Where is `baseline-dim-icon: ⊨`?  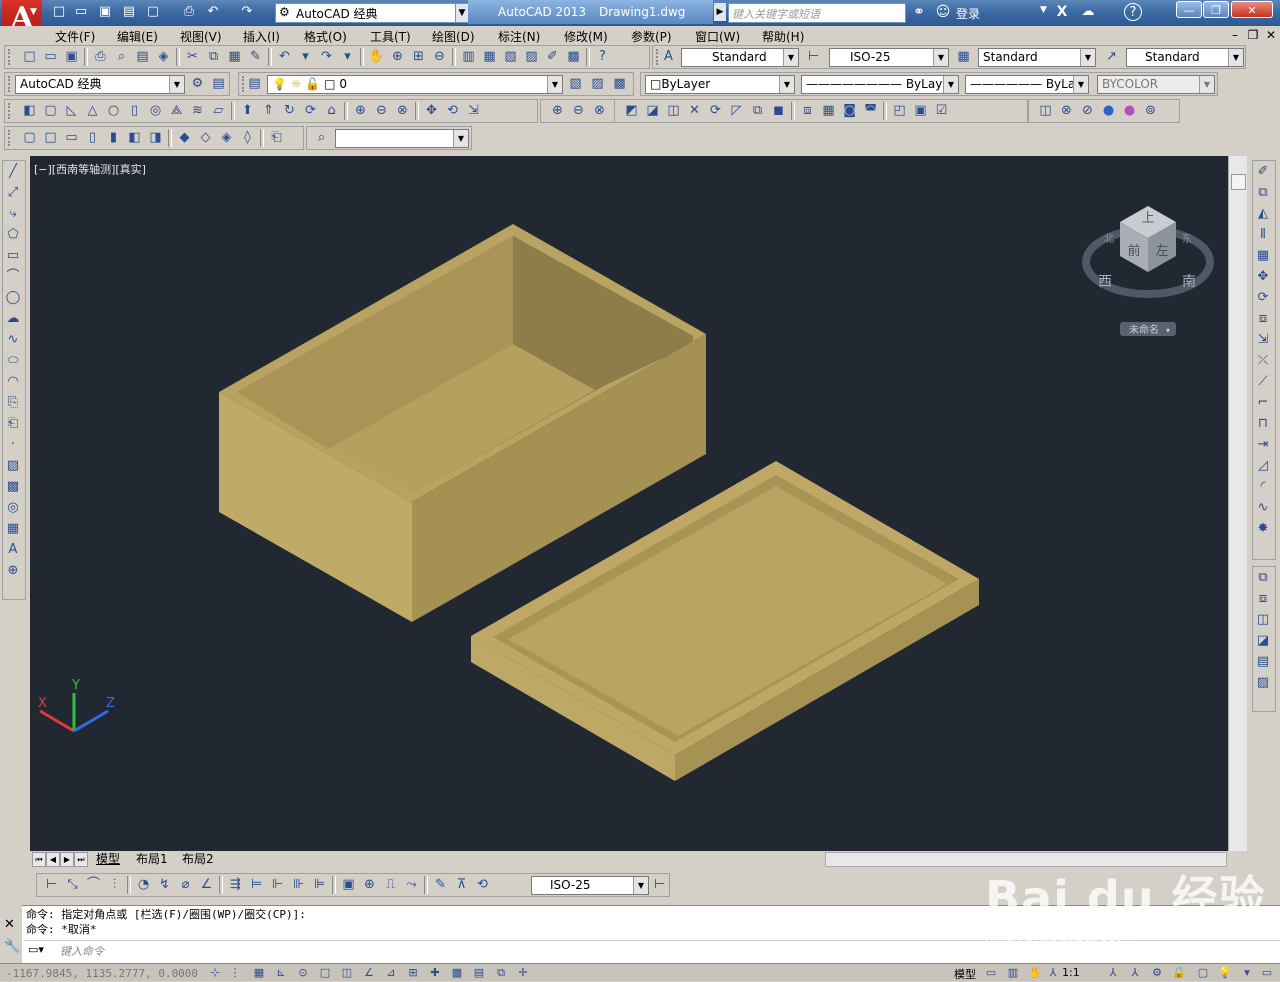 baseline-dim-icon: ⊨ is located at coordinates (256, 885).